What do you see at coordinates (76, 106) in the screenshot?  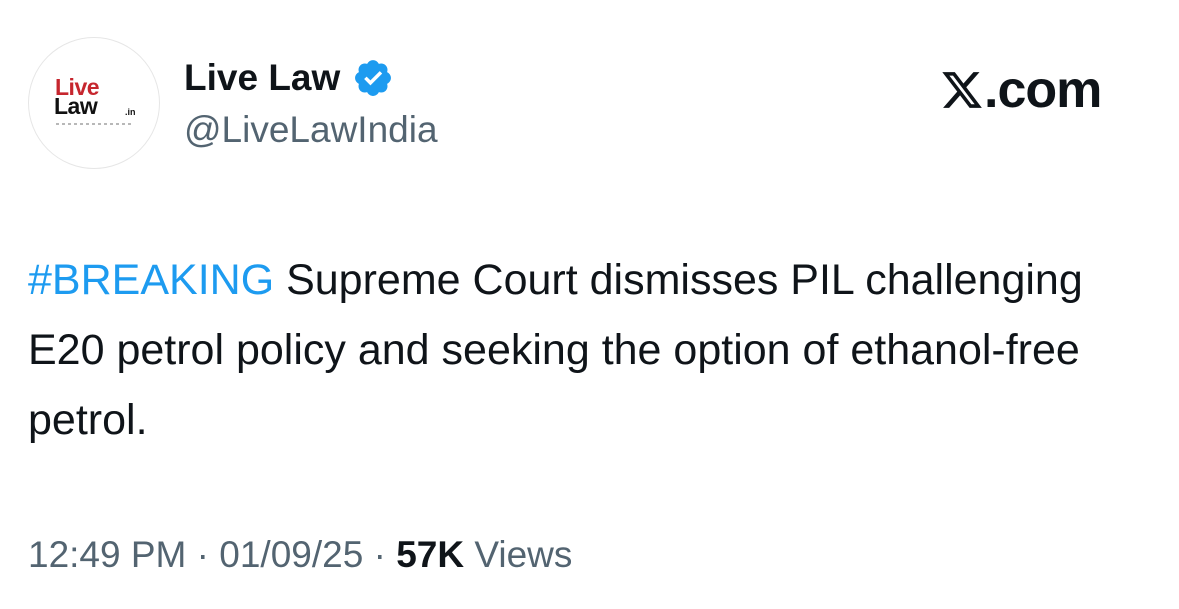 I see `avatar-logo-law: Law` at bounding box center [76, 106].